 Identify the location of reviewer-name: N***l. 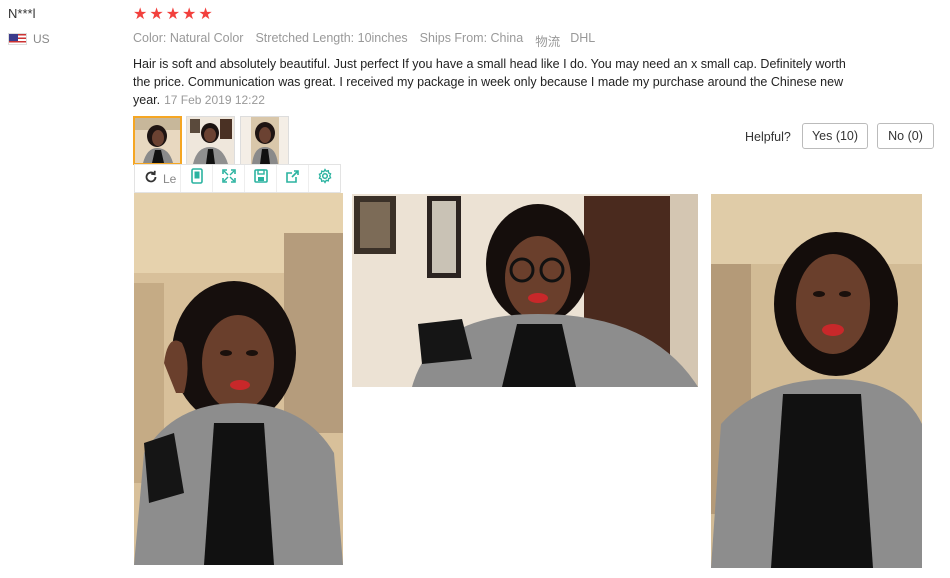
(22, 13).